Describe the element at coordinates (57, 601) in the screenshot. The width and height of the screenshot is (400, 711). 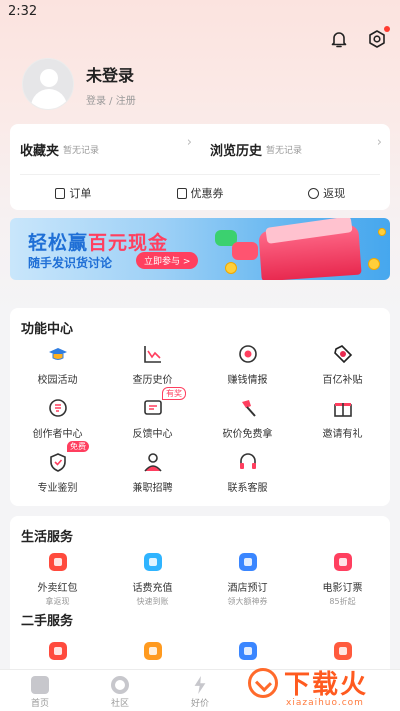
I see `life-service-sublabel: 拿返现` at that location.